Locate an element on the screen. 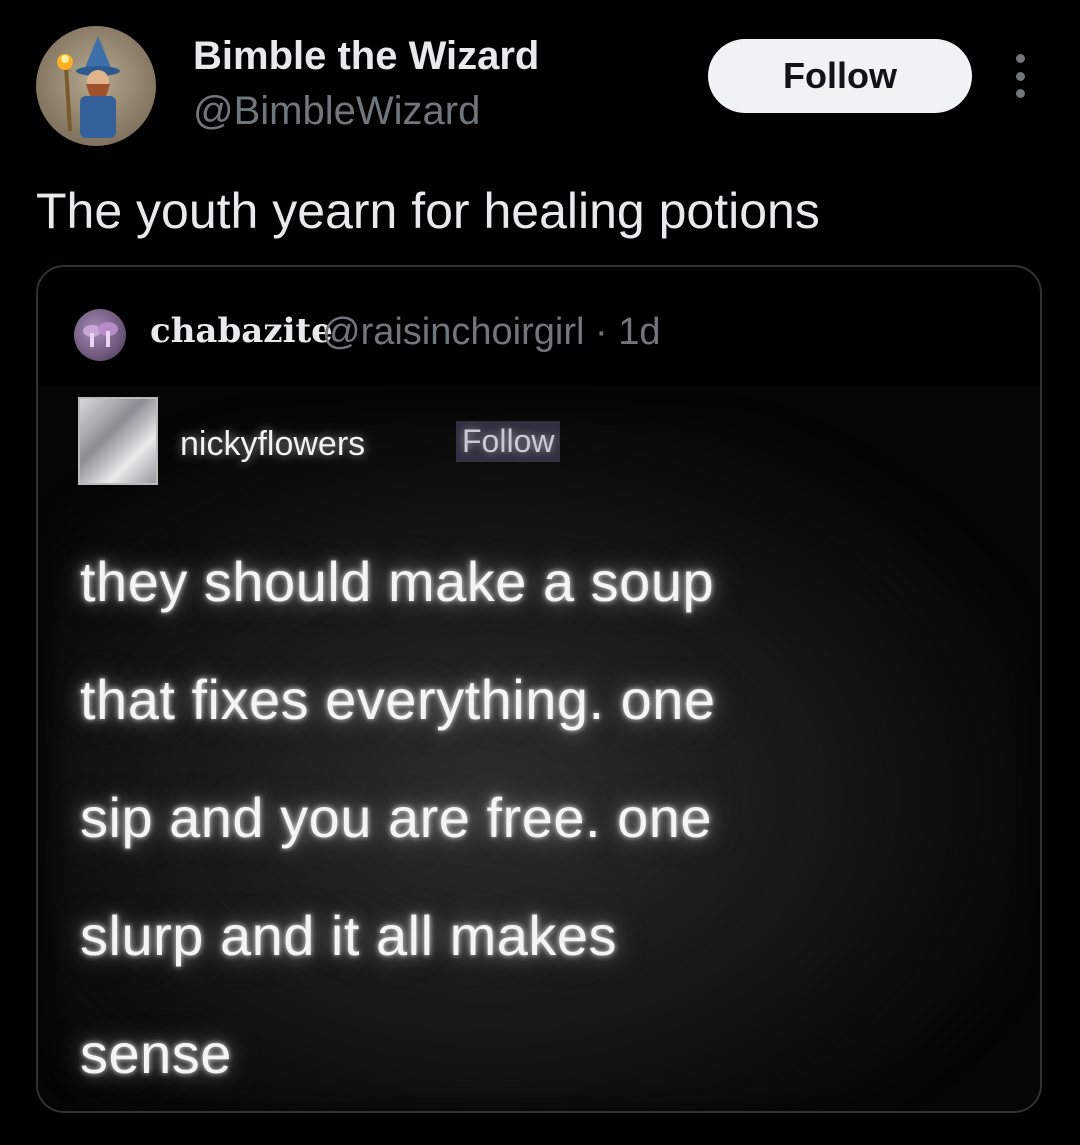 Image resolution: width=1080 pixels, height=1145 pixels. follow-button: Follow is located at coordinates (840, 76).